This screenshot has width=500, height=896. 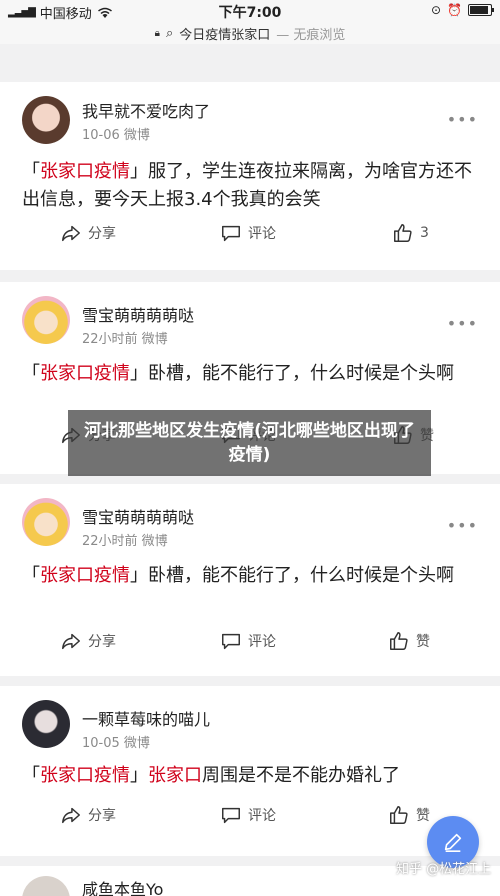 I want to click on author-name: 我早就不爱吃肉了, so click(x=146, y=110).